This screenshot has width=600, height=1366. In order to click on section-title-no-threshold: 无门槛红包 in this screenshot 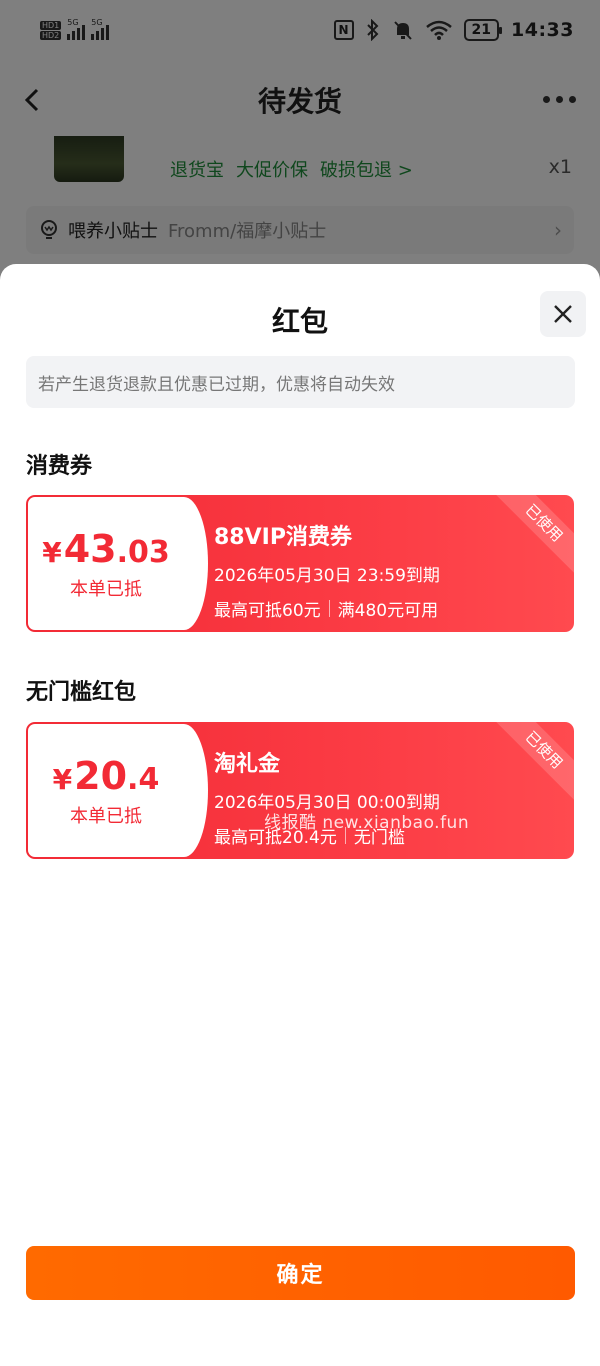, I will do `click(81, 692)`.